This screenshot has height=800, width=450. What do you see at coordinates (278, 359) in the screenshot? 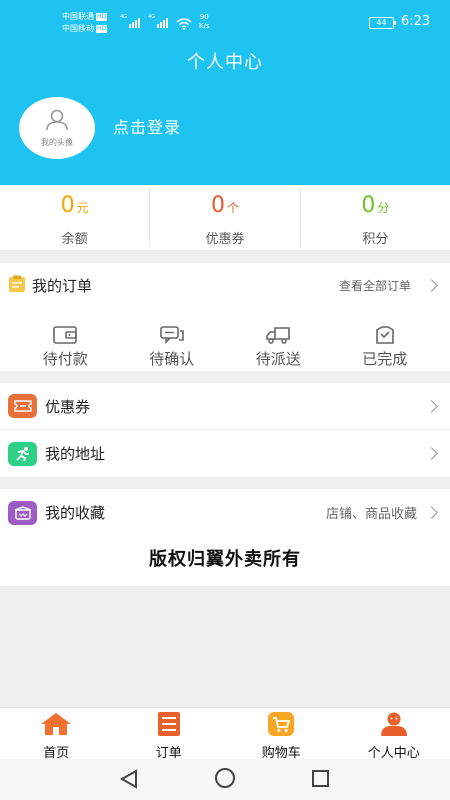
I see `order-status-label: 待派送` at bounding box center [278, 359].